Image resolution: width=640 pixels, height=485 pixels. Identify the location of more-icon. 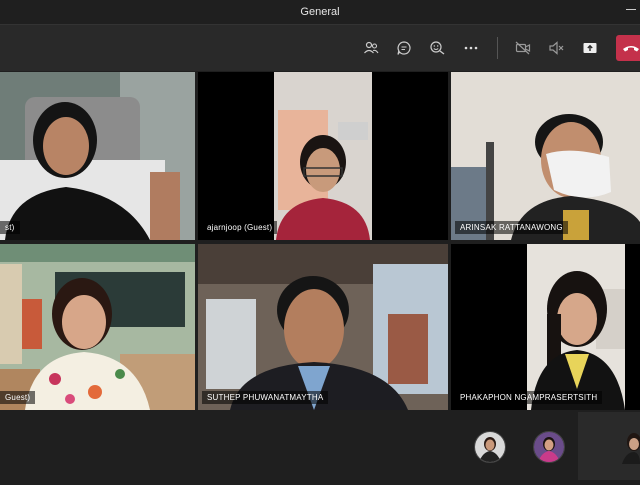
(471, 48).